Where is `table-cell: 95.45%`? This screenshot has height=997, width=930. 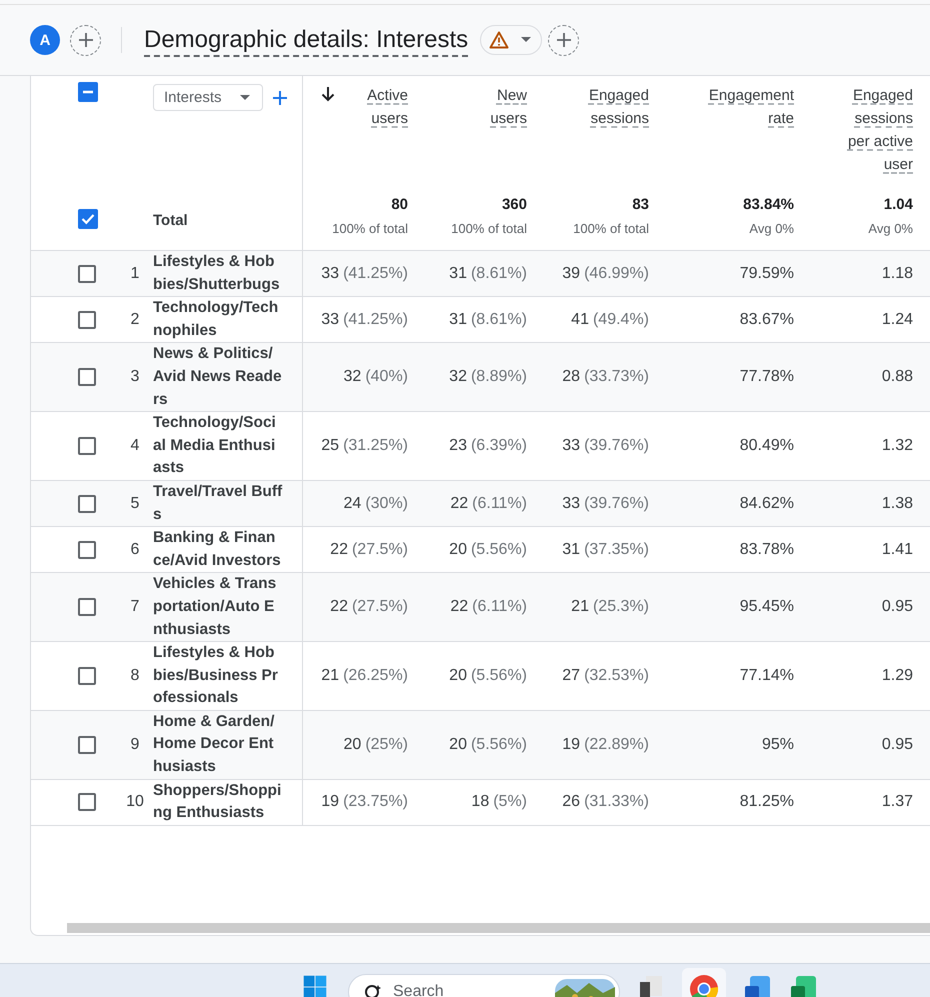
table-cell: 95.45% is located at coordinates (767, 607).